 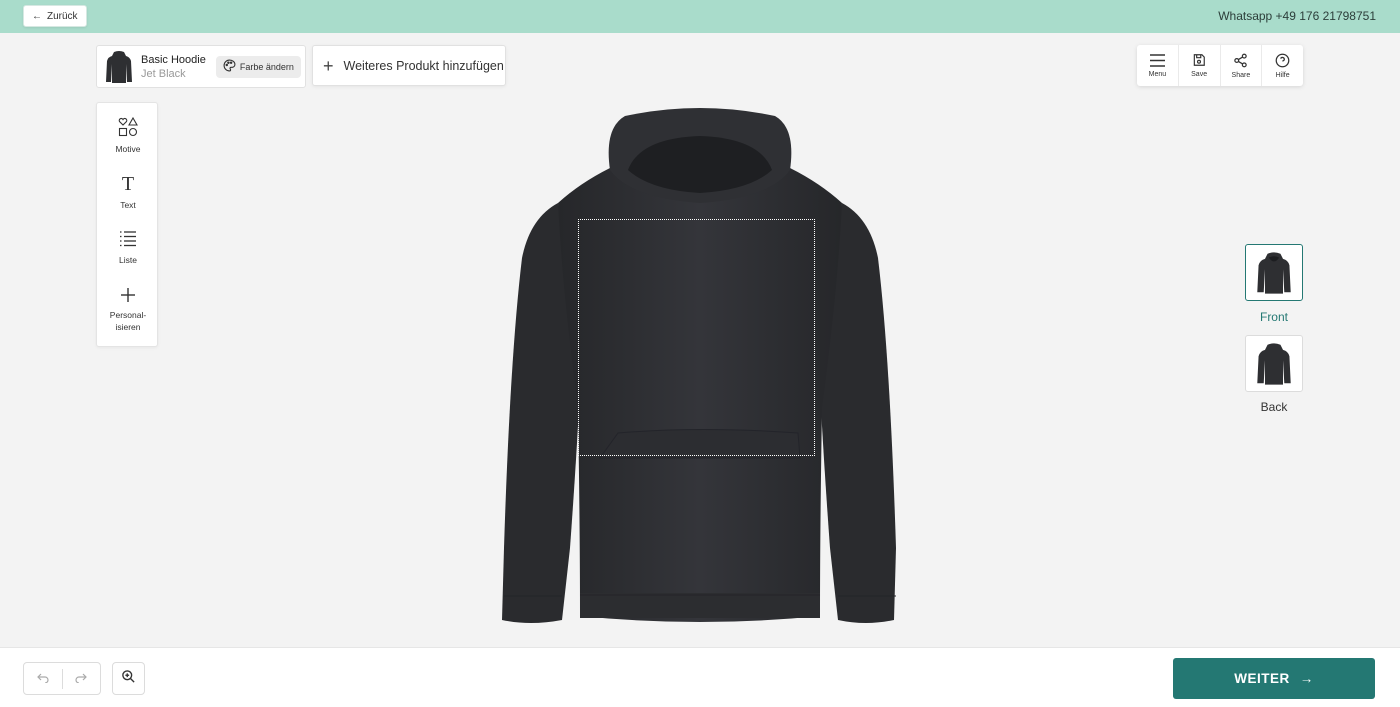 What do you see at coordinates (1157, 74) in the screenshot?
I see `menu-label: Menu` at bounding box center [1157, 74].